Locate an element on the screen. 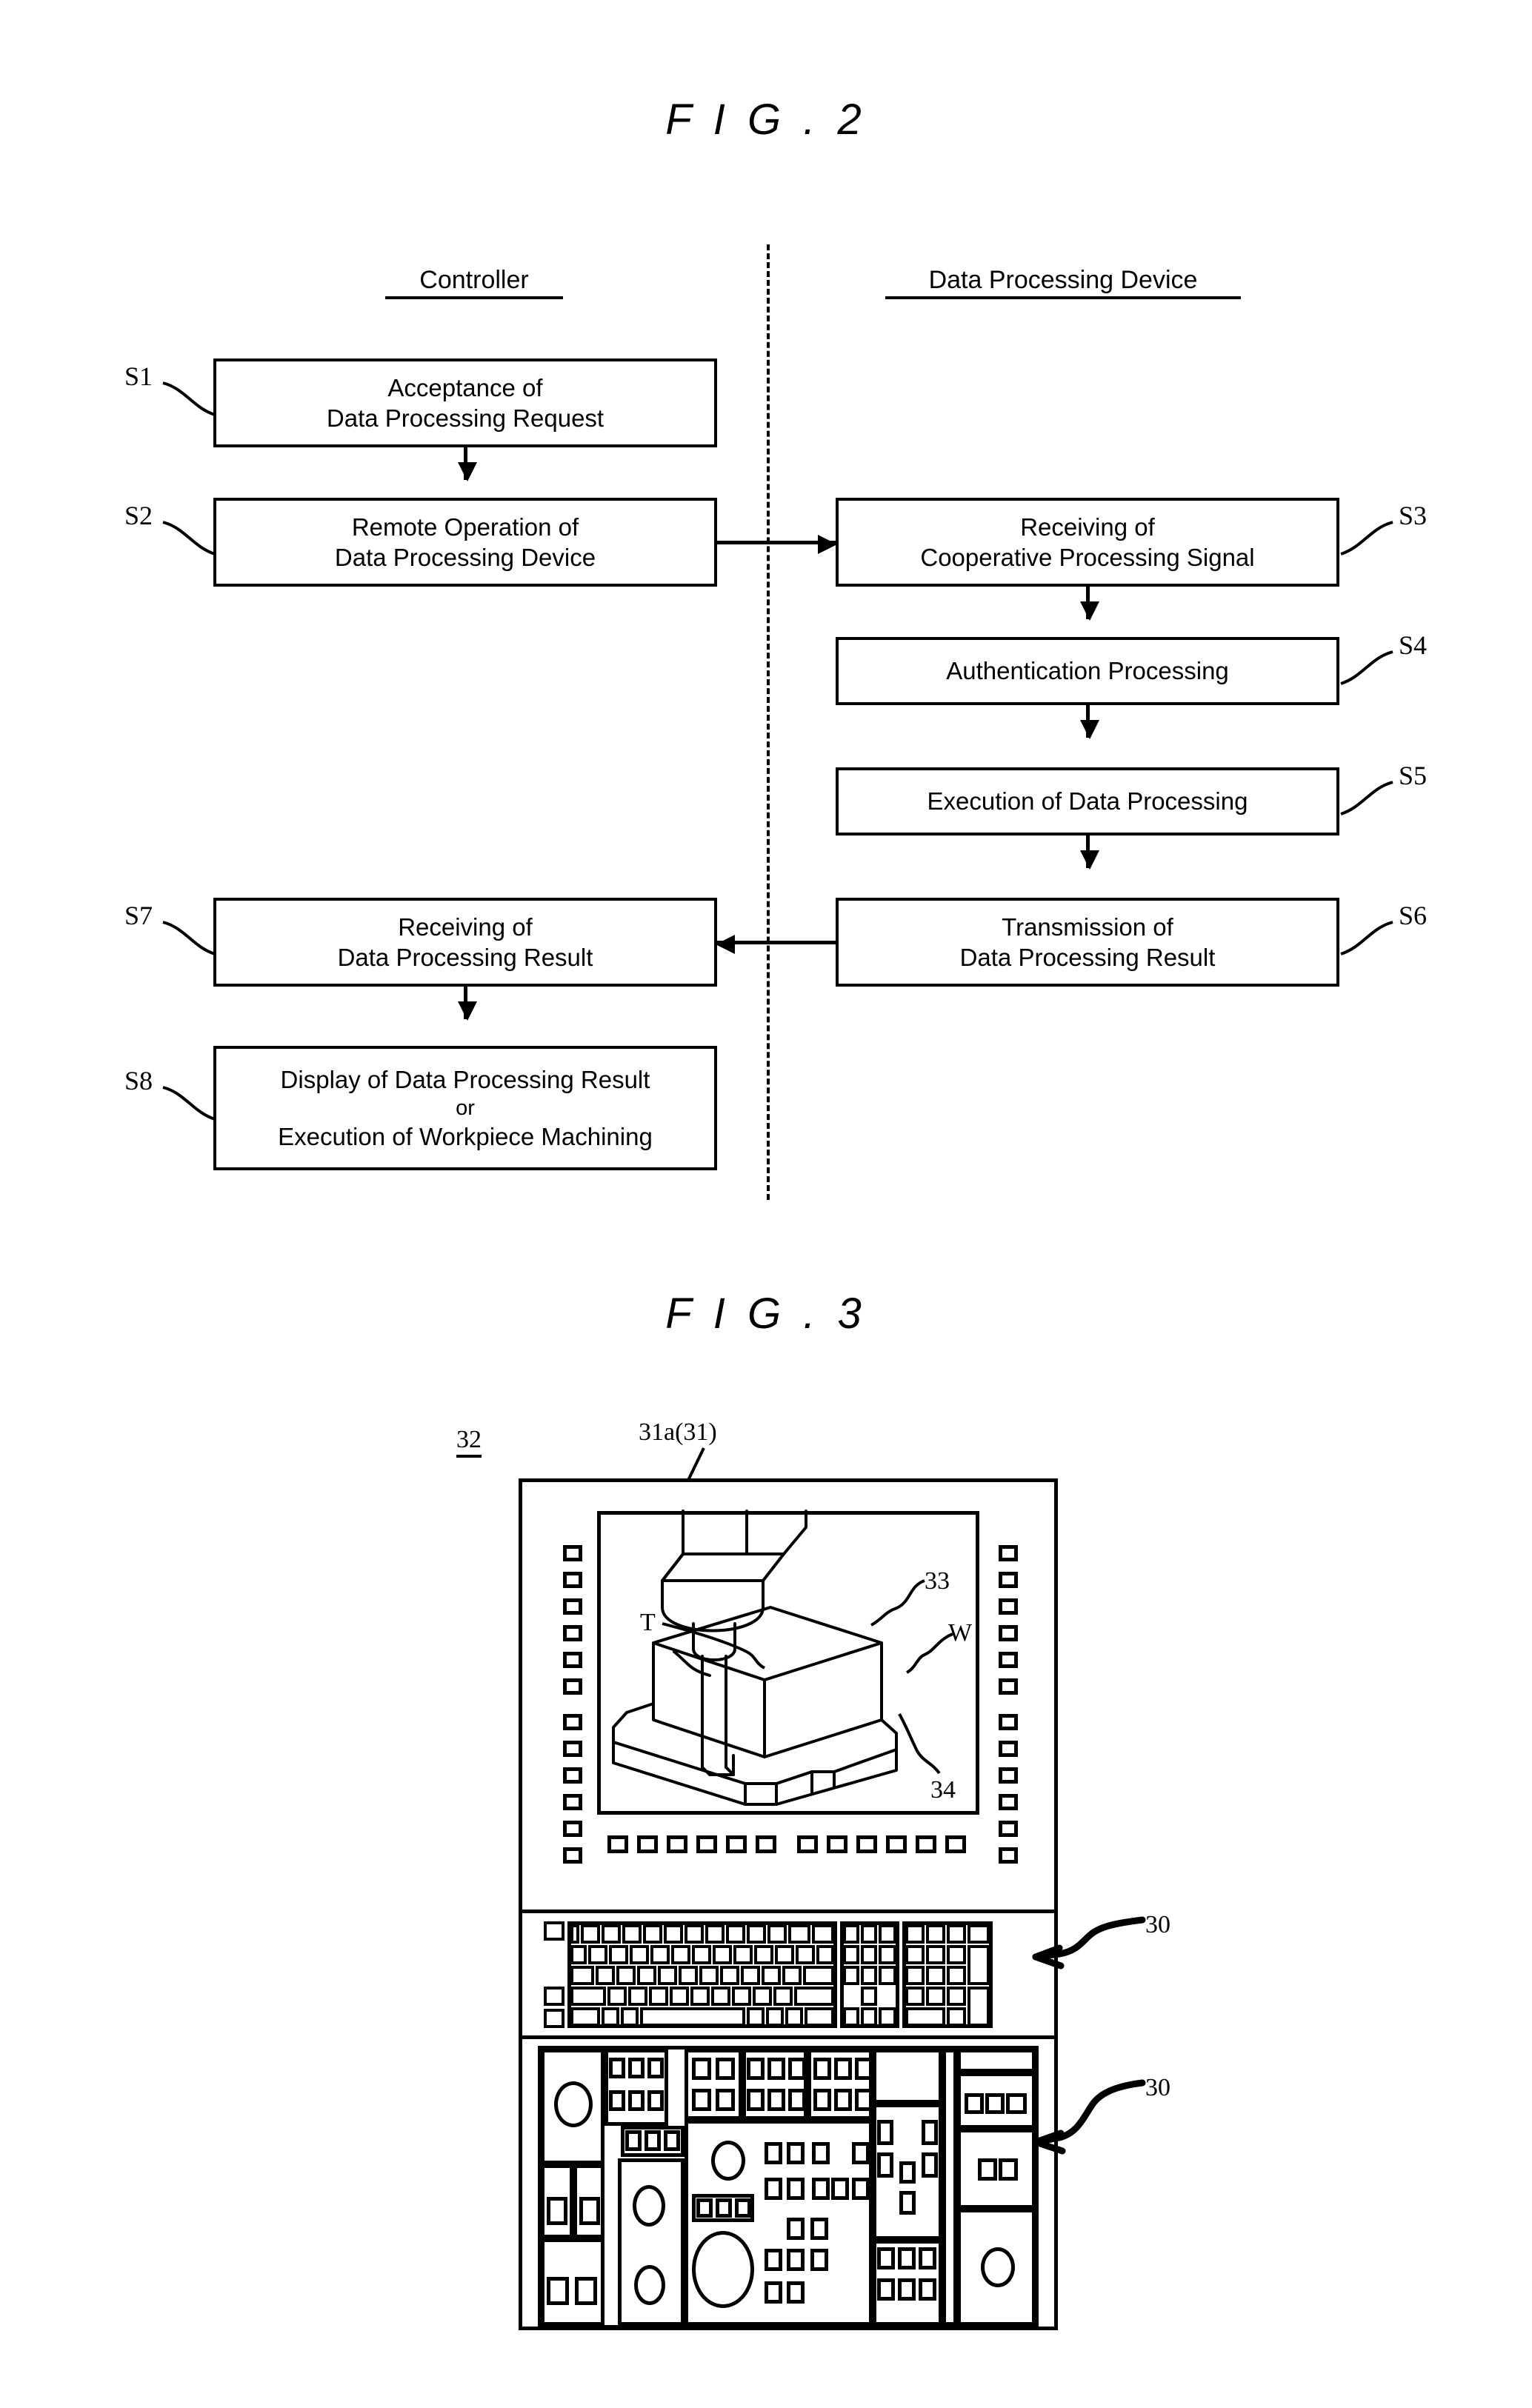  keyboard-arrow-up-key is located at coordinates (869, 1996).